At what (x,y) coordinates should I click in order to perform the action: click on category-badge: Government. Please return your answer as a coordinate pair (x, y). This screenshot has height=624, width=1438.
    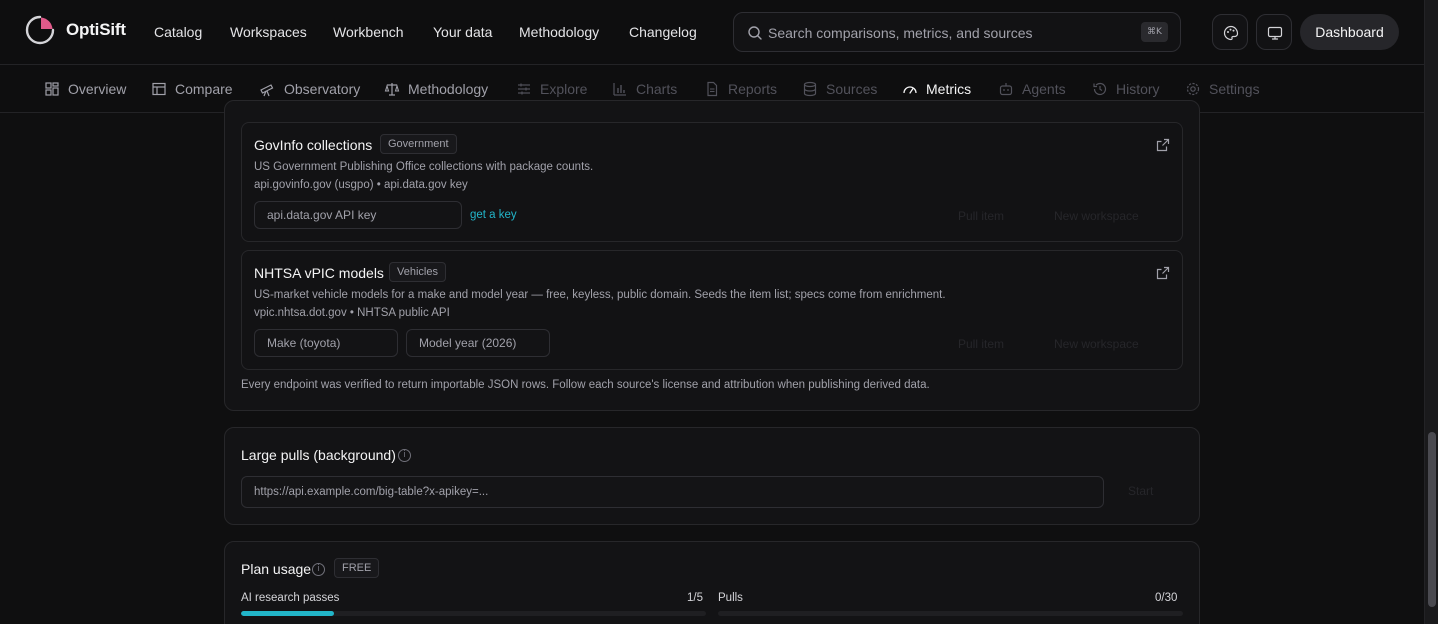
    Looking at the image, I should click on (418, 144).